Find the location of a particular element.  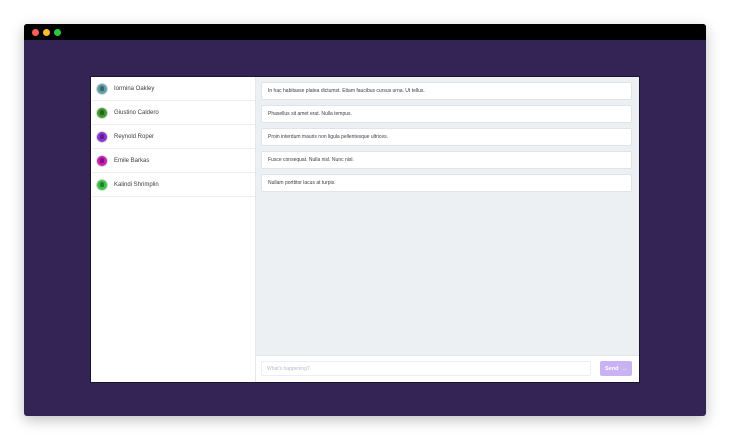

minimize-window-button is located at coordinates (46, 32).